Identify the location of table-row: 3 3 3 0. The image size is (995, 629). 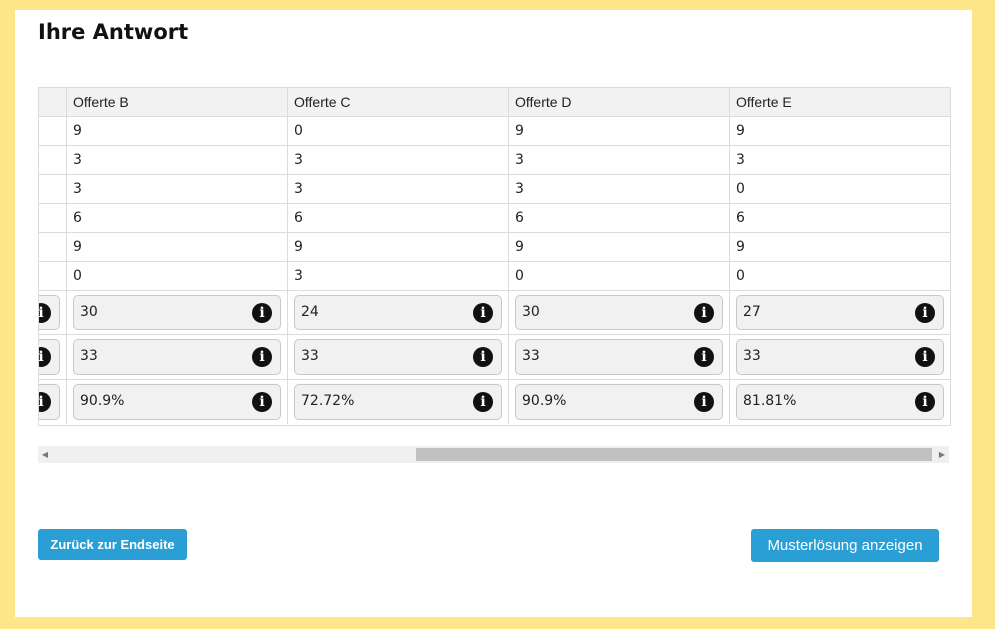
(494, 189).